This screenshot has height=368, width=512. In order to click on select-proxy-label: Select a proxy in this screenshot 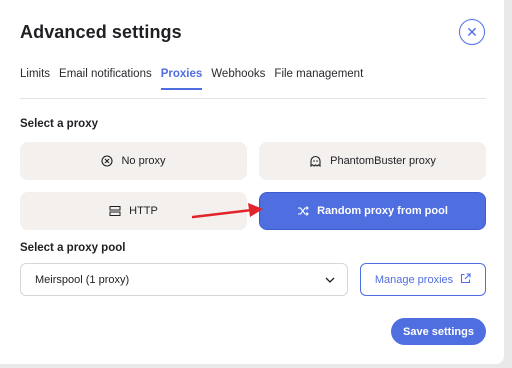, I will do `click(59, 124)`.